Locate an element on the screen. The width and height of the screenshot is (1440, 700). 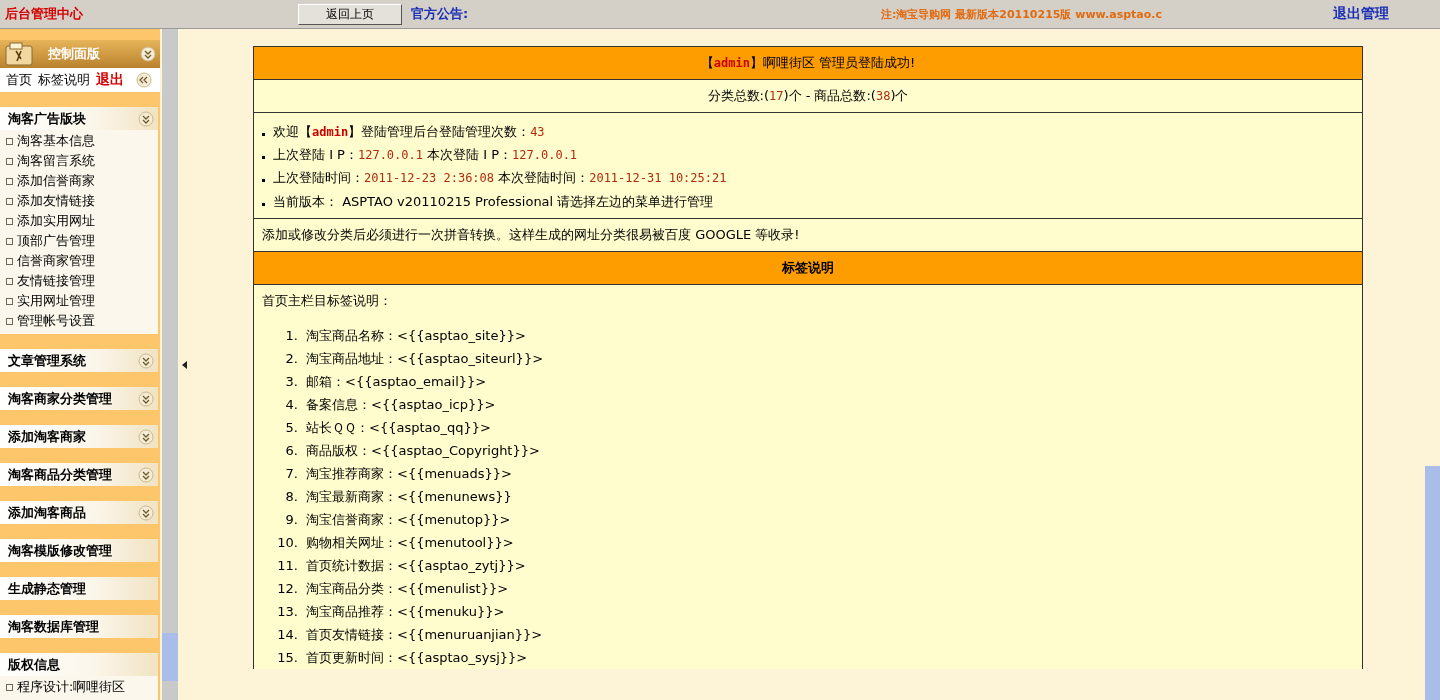
list-number: 5. is located at coordinates (291, 428).